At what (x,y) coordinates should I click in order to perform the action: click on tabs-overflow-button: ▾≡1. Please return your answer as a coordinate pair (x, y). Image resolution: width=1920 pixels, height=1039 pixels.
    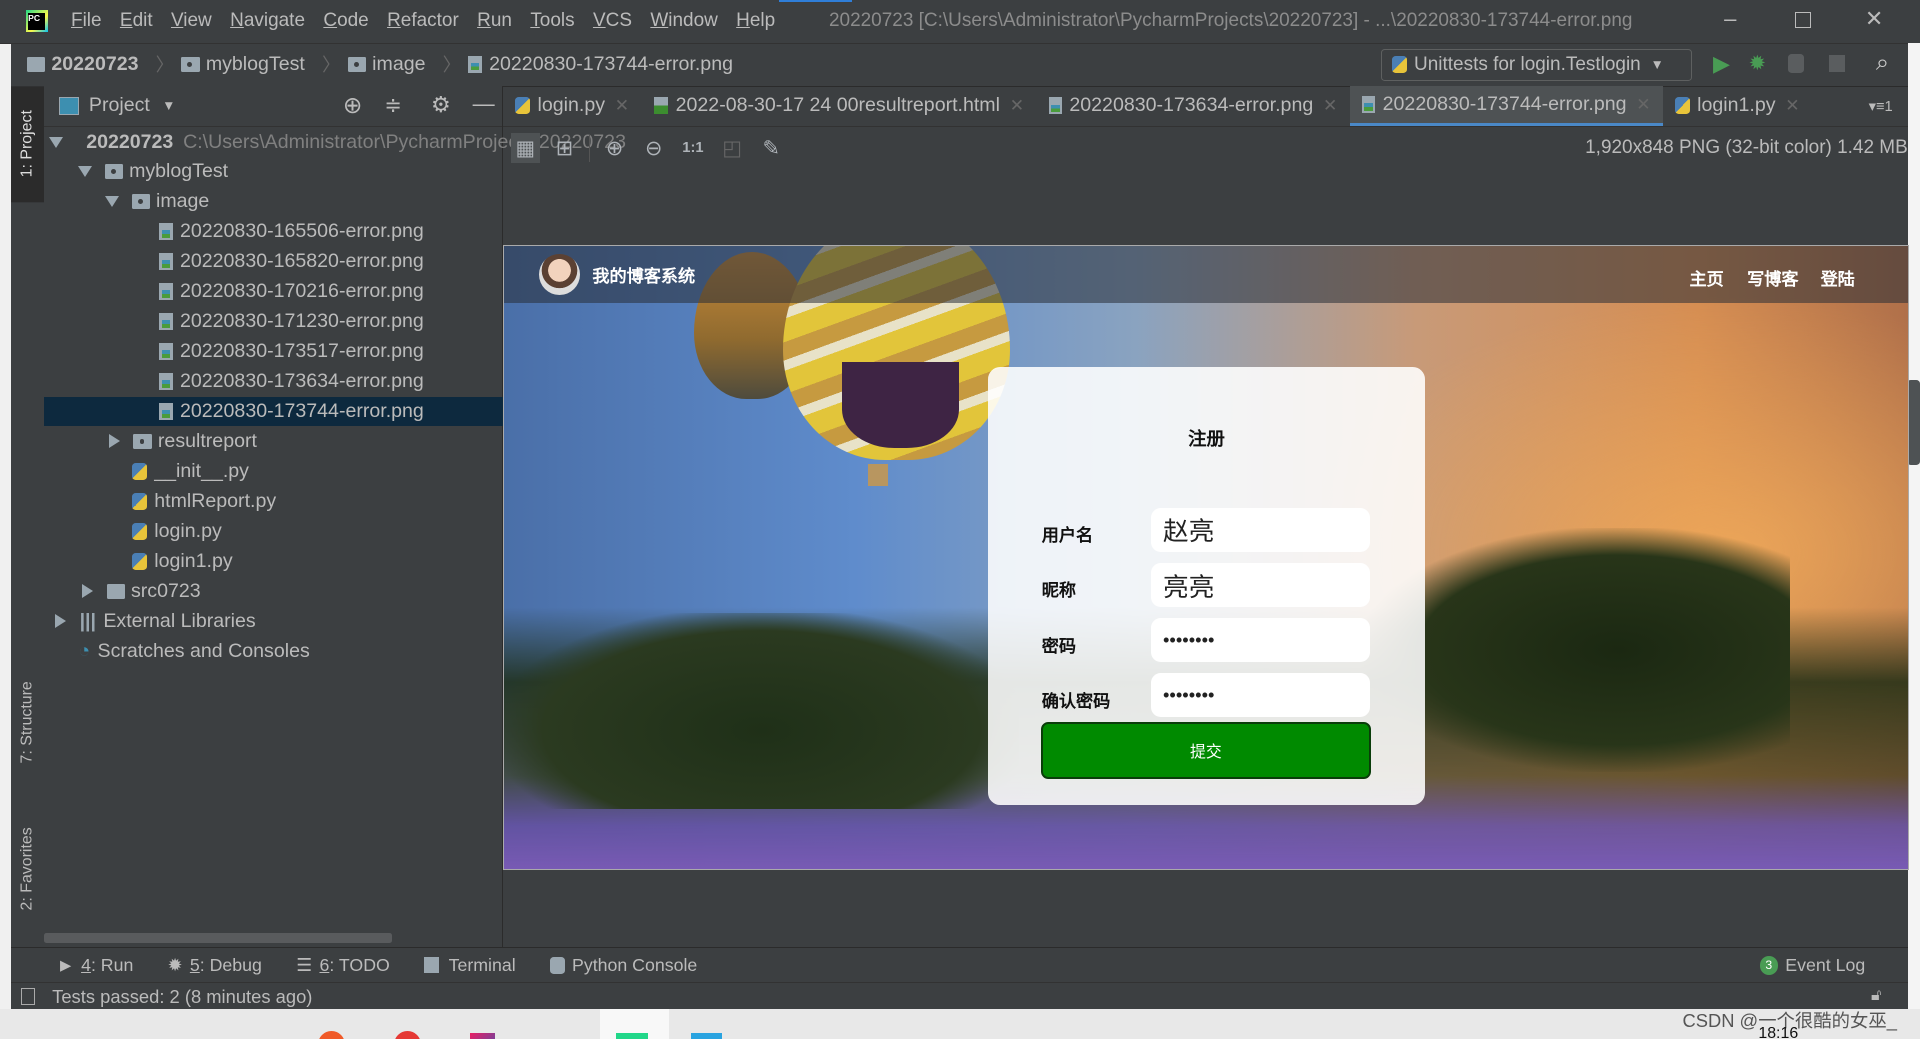
    Looking at the image, I should click on (1881, 106).